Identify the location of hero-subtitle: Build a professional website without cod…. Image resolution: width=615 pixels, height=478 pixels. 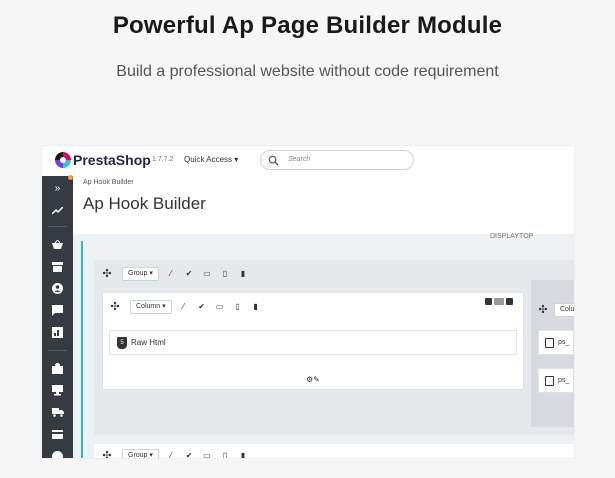
(307, 71).